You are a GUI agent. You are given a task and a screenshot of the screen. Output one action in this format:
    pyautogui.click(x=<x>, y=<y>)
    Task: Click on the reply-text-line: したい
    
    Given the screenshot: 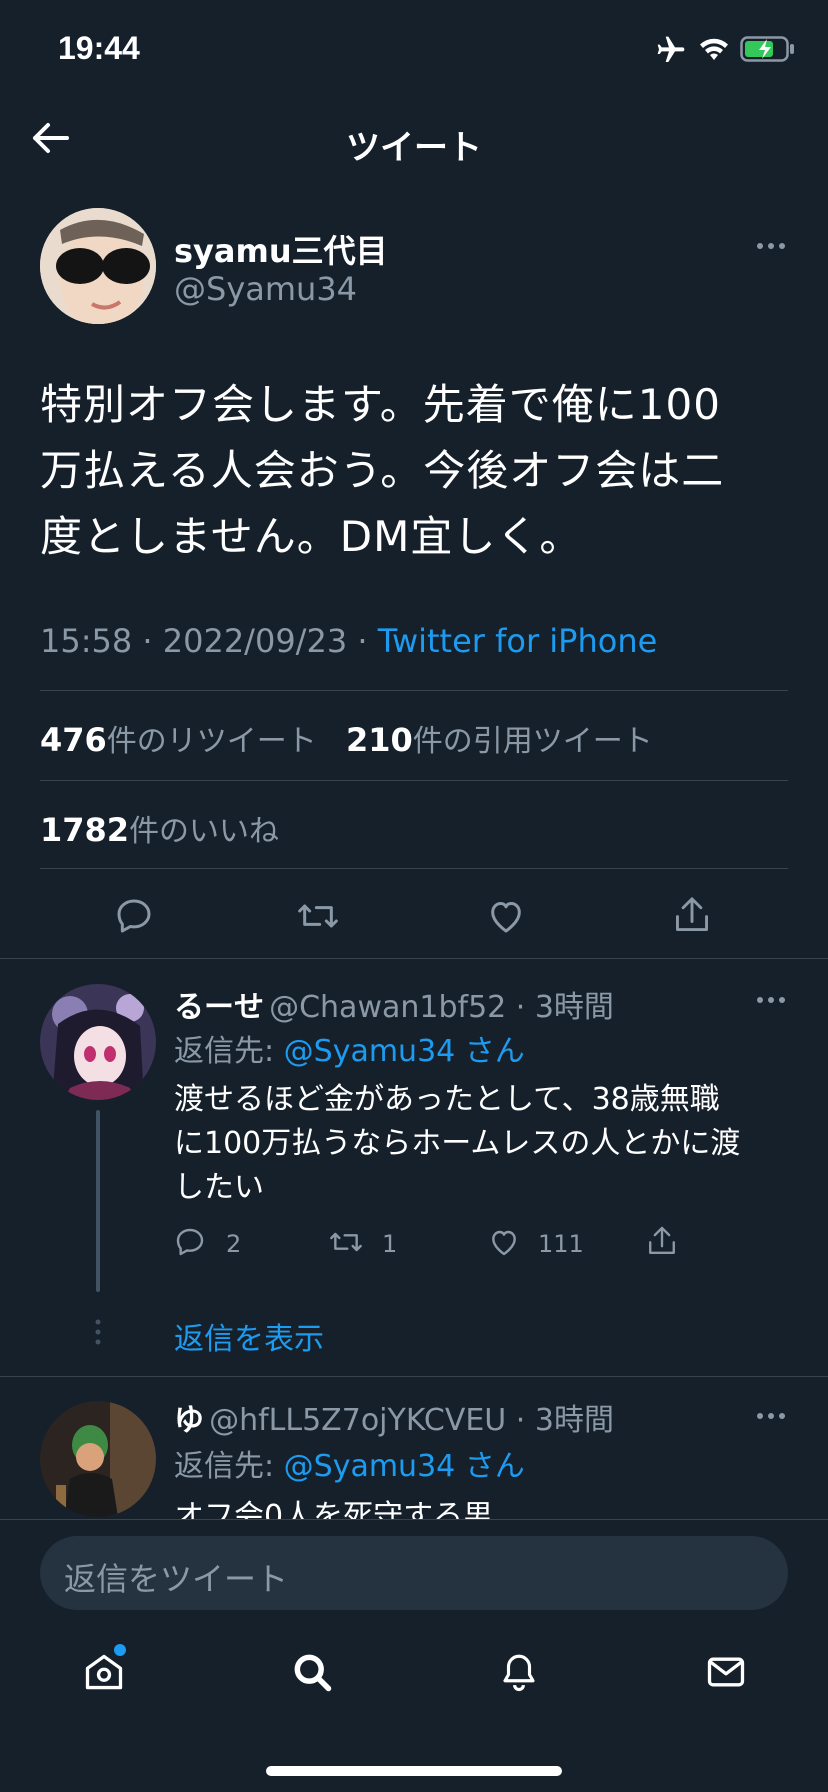 What is the action you would take?
    pyautogui.click(x=219, y=1187)
    